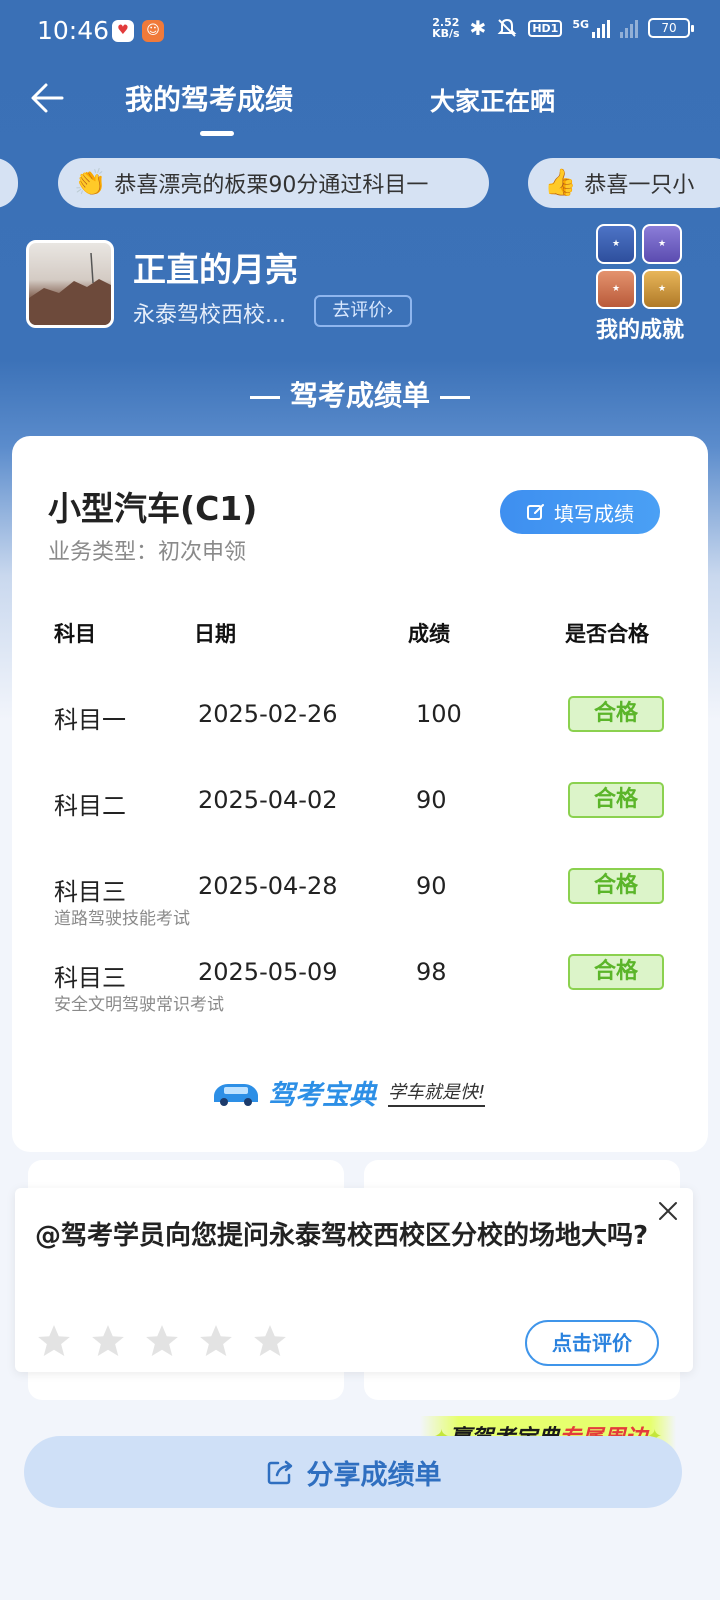 The height and width of the screenshot is (1600, 720). What do you see at coordinates (629, 28) in the screenshot?
I see `signal-icon-secondary` at bounding box center [629, 28].